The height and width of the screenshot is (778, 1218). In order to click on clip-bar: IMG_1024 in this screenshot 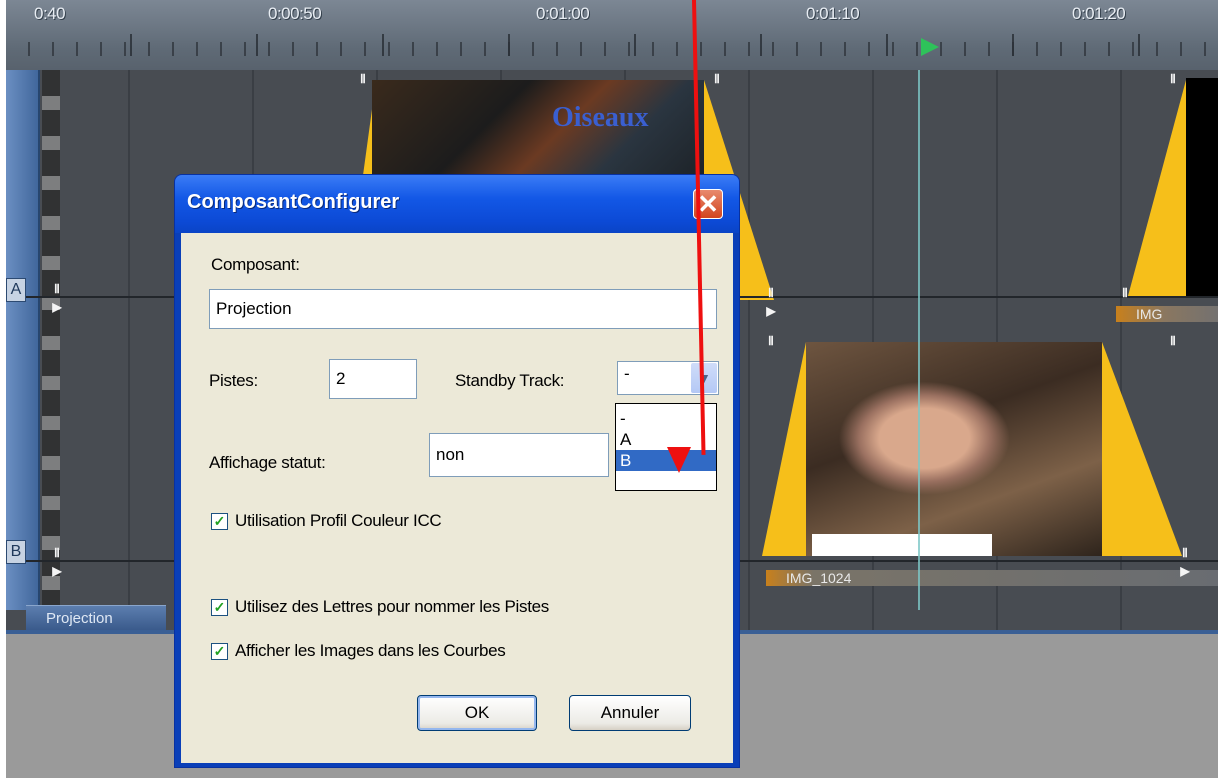, I will do `click(992, 578)`.